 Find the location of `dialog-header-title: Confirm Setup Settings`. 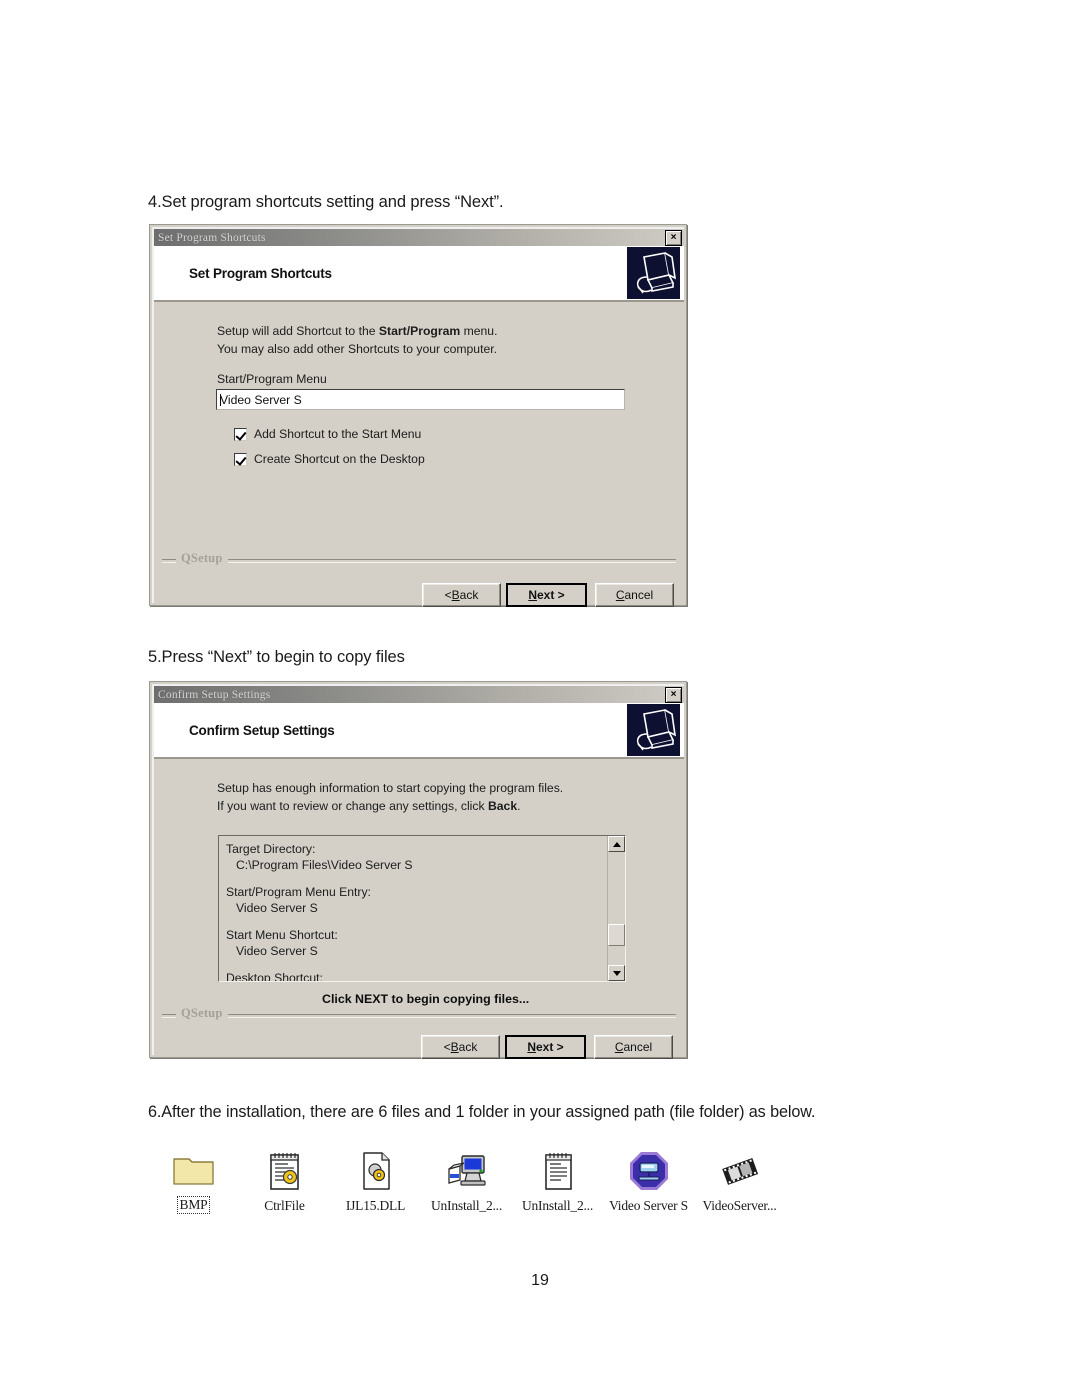

dialog-header-title: Confirm Setup Settings is located at coordinates (262, 730).